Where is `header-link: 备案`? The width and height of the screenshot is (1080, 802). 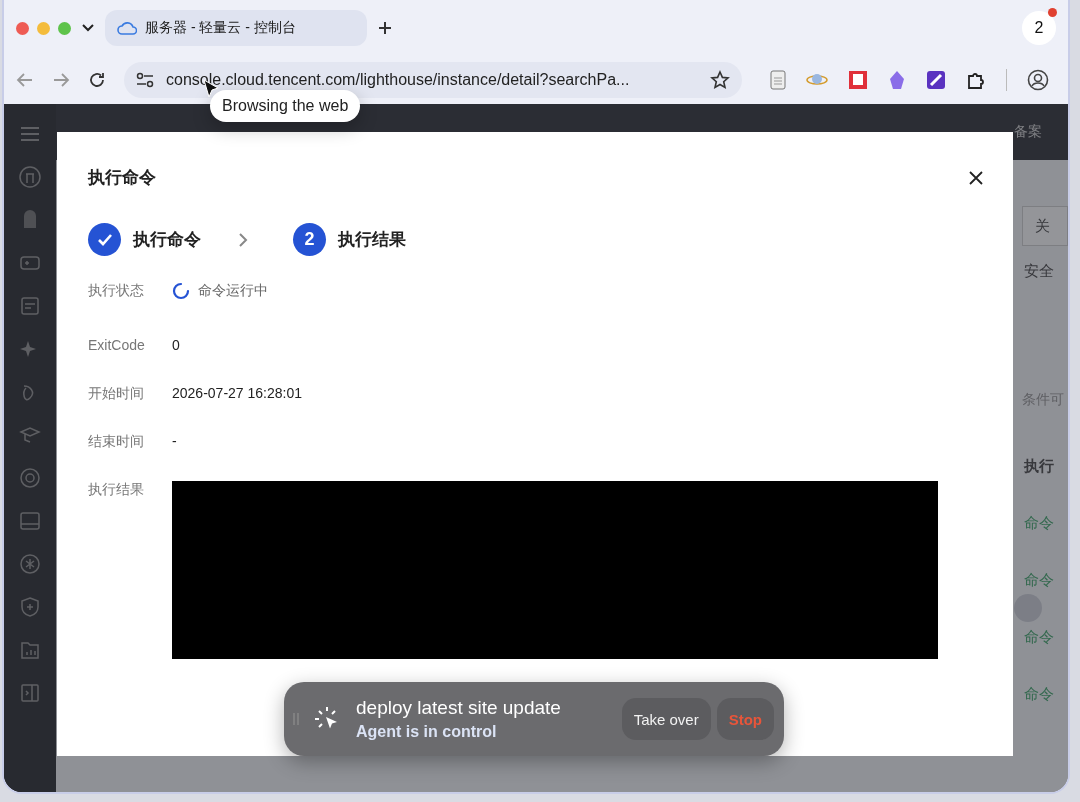 header-link: 备案 is located at coordinates (1028, 132).